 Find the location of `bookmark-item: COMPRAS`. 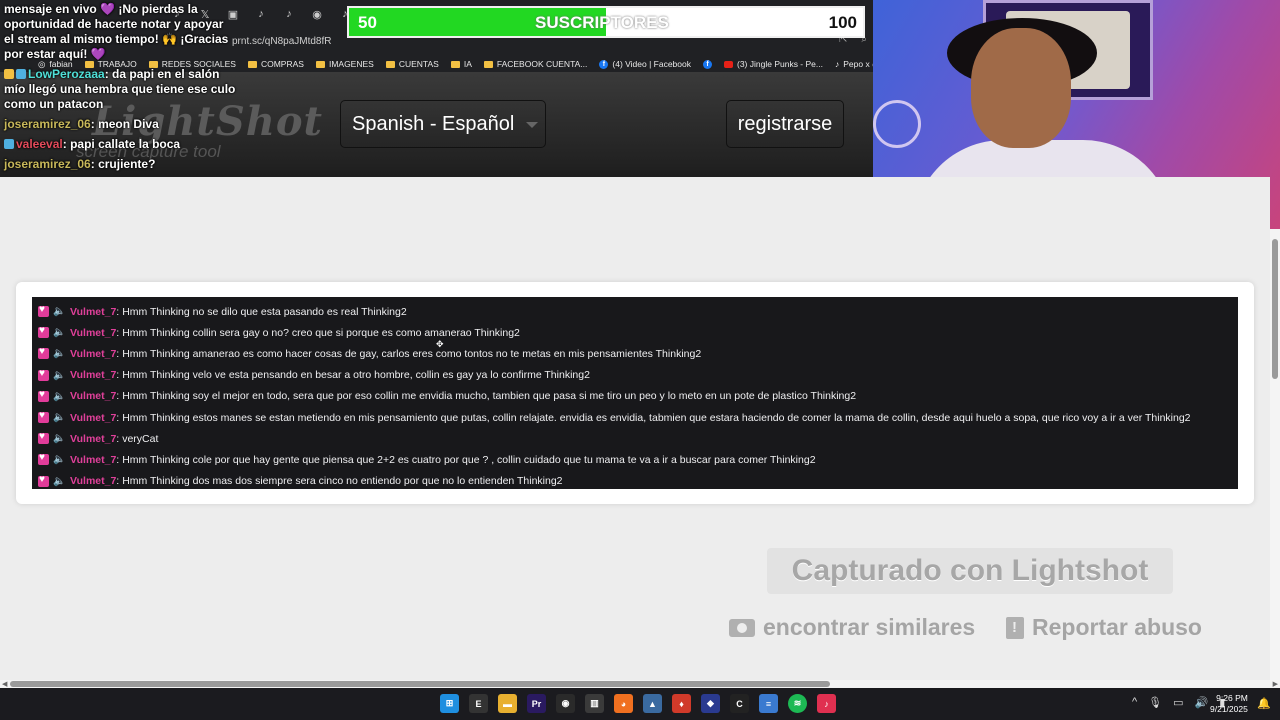

bookmark-item: COMPRAS is located at coordinates (275, 64).